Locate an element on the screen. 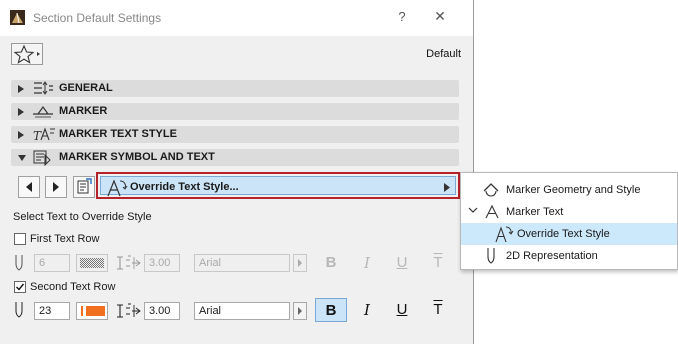 The height and width of the screenshot is (344, 678). first-text-row-checkbox is located at coordinates (20, 239).